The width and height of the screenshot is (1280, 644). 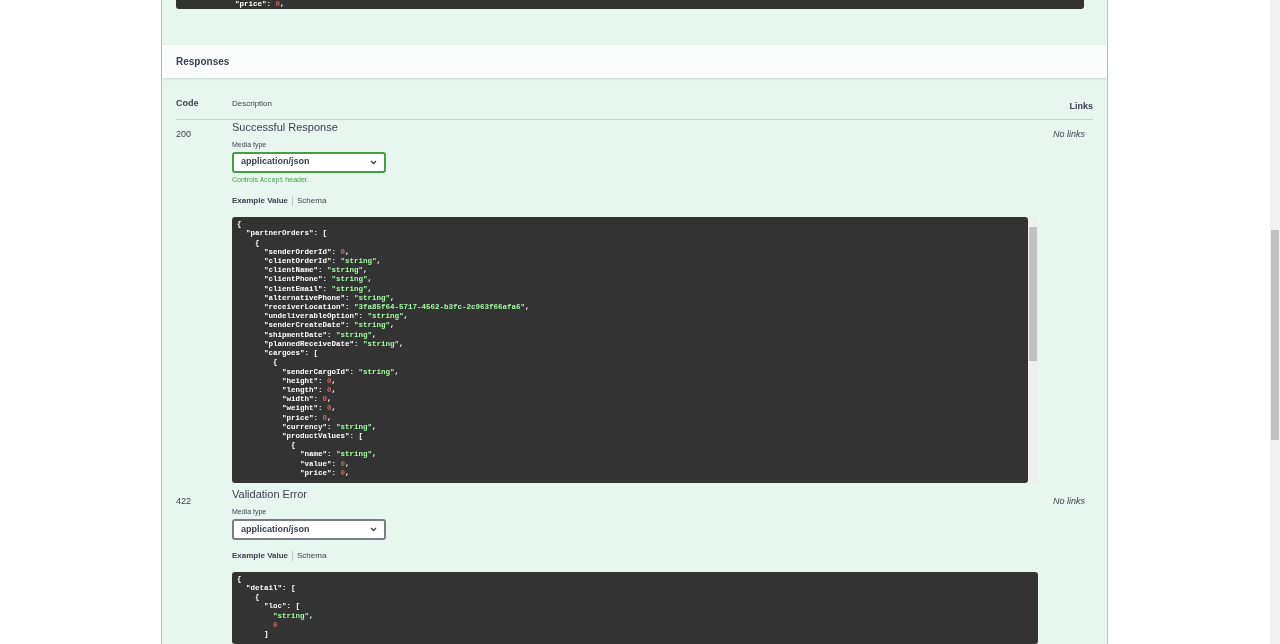 I want to click on column-header: Links, so click(x=1081, y=105).